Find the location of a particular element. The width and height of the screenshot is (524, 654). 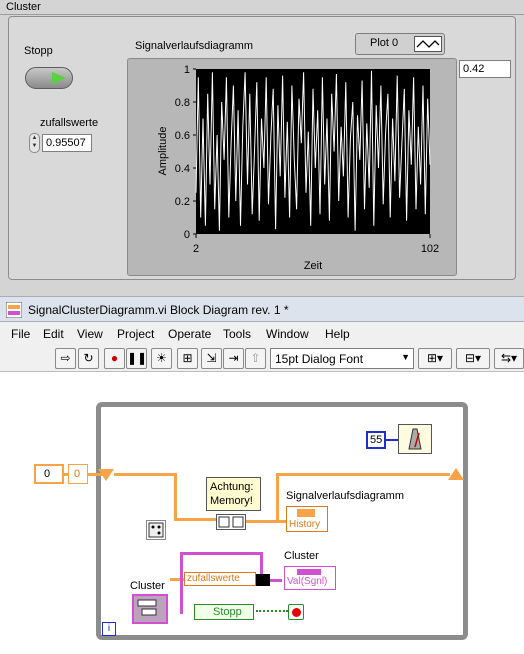

align-objects-icon: ⊞▾ is located at coordinates (435, 358).